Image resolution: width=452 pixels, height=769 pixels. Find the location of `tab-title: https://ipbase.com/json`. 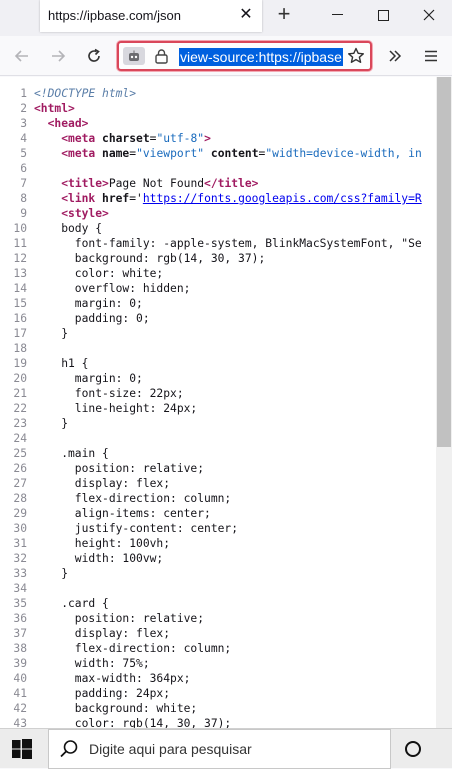

tab-title: https://ipbase.com/json is located at coordinates (114, 15).